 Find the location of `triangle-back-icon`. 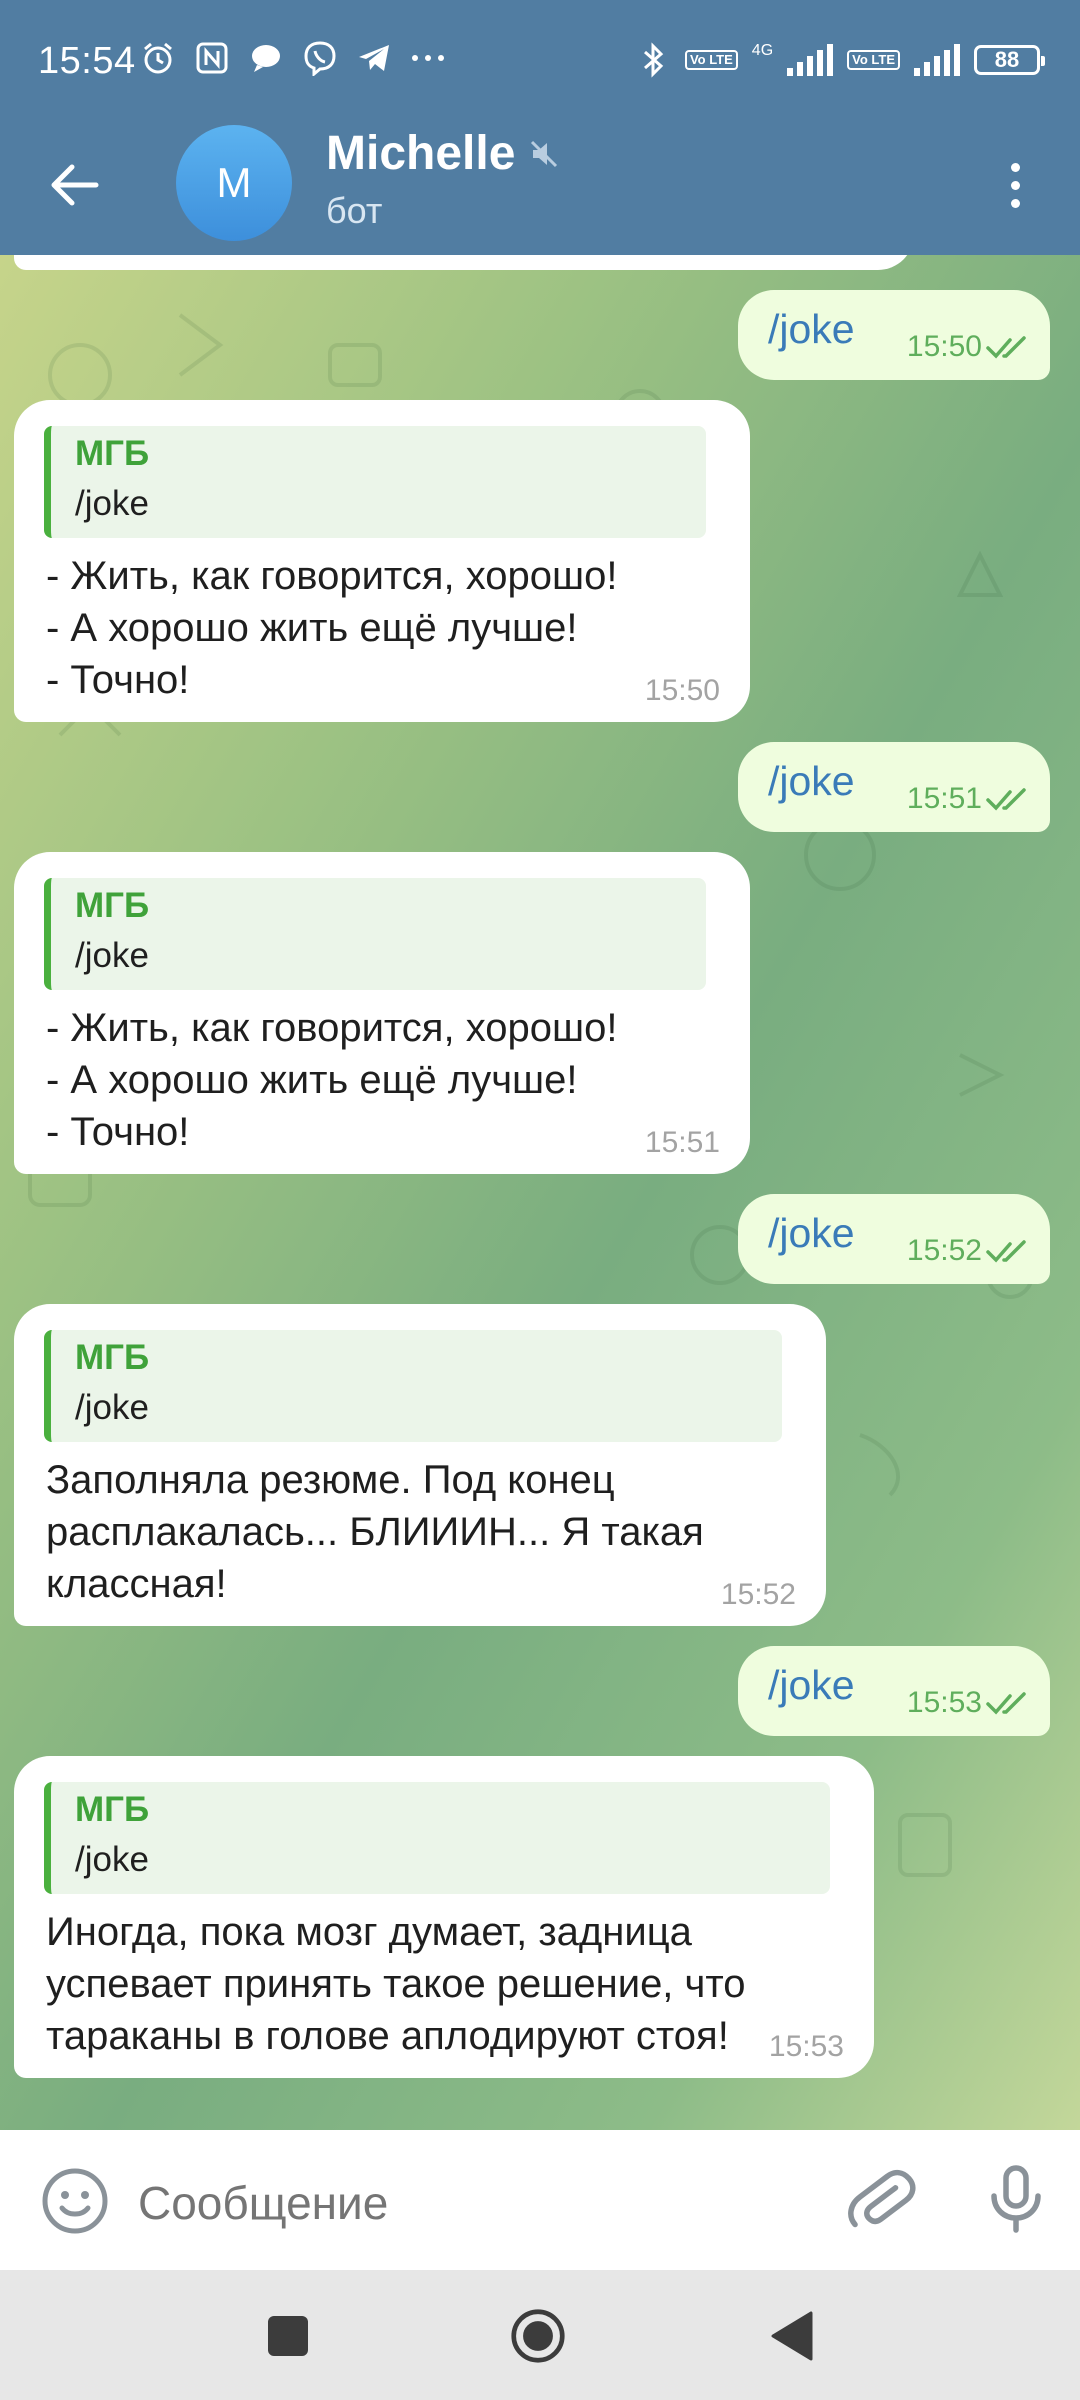

triangle-back-icon is located at coordinates (792, 2336).